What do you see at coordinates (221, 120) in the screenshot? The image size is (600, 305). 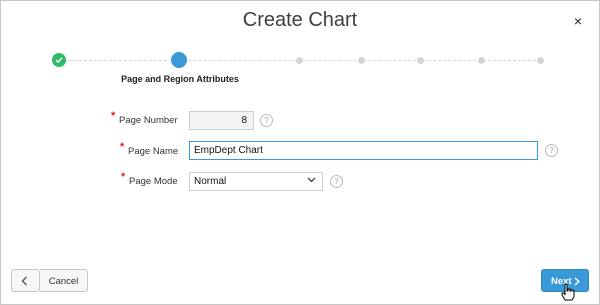 I see `page-number-input: 8` at bounding box center [221, 120].